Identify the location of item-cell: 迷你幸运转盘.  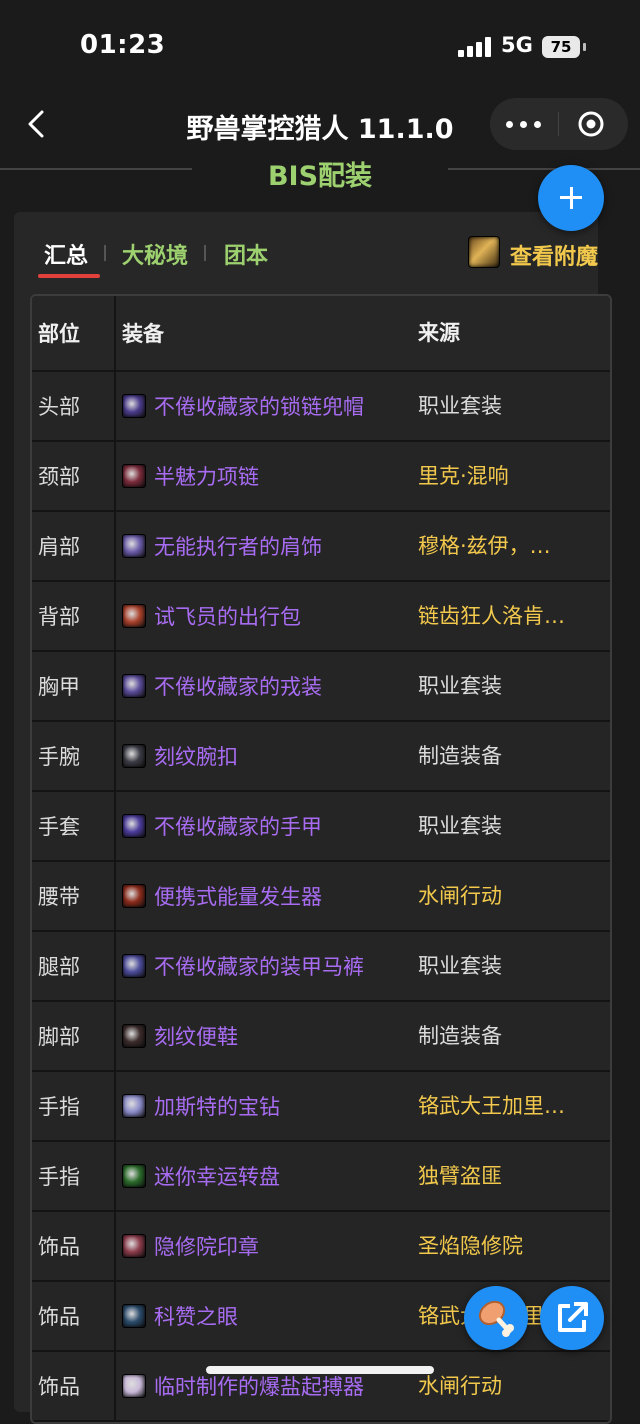
(260, 1176).